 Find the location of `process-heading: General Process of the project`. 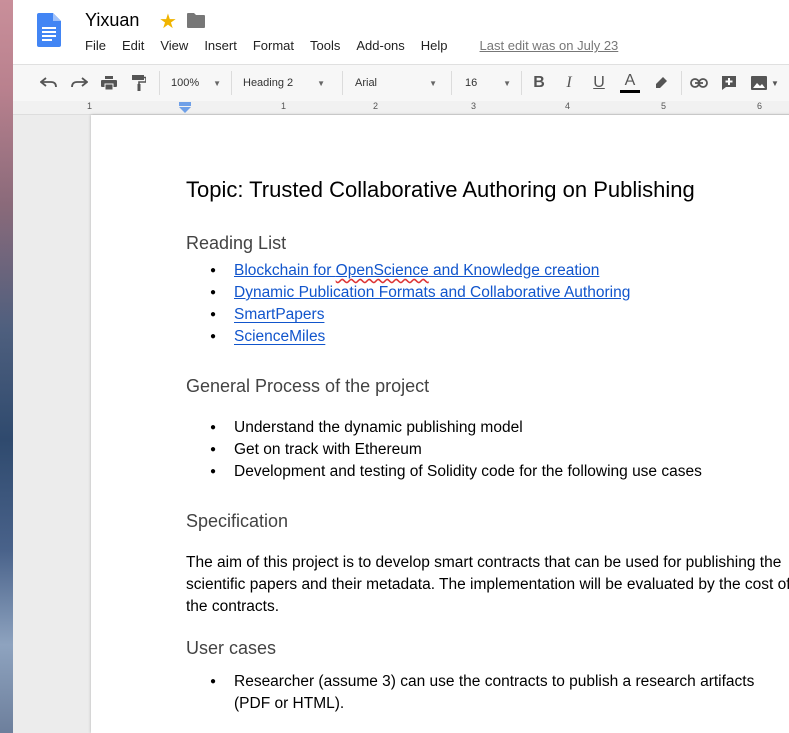

process-heading: General Process of the project is located at coordinates (308, 386).